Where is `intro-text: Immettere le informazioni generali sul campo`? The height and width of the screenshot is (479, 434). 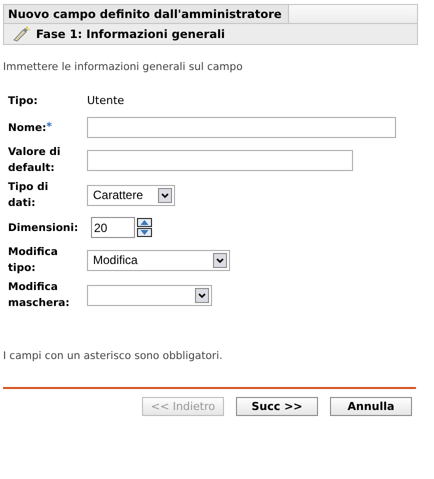
intro-text: Immettere le informazioni generali sul campo is located at coordinates (123, 67).